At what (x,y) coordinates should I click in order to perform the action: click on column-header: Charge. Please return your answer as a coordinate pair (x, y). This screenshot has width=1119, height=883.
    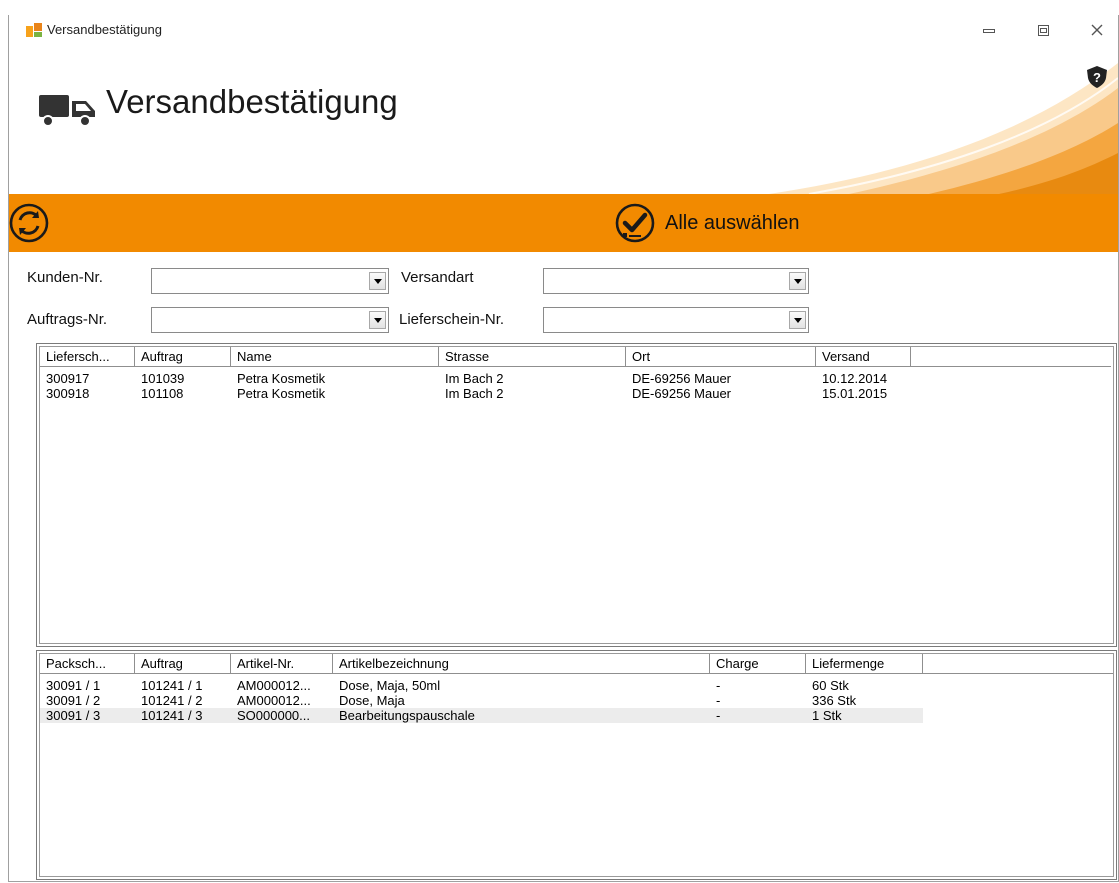
    Looking at the image, I should click on (758, 664).